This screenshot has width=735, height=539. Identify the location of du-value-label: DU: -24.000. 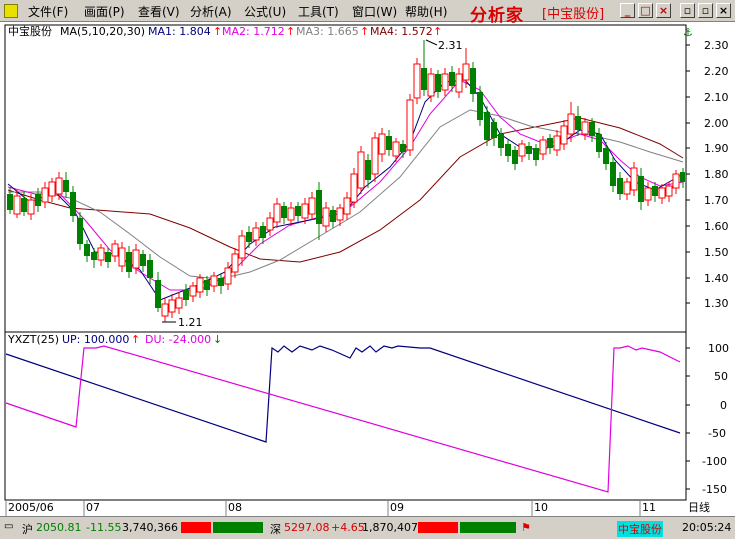
(178, 339).